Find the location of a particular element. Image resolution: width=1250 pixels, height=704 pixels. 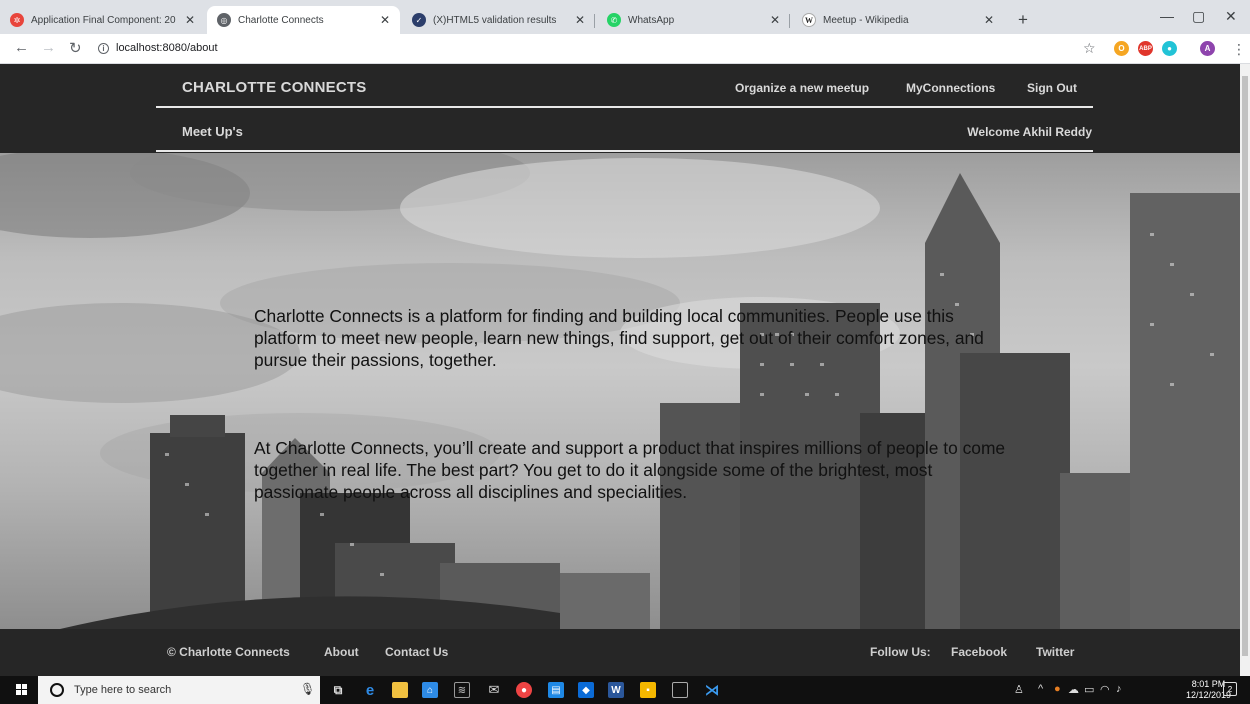

battery-icon: ▭ is located at coordinates (1089, 689).